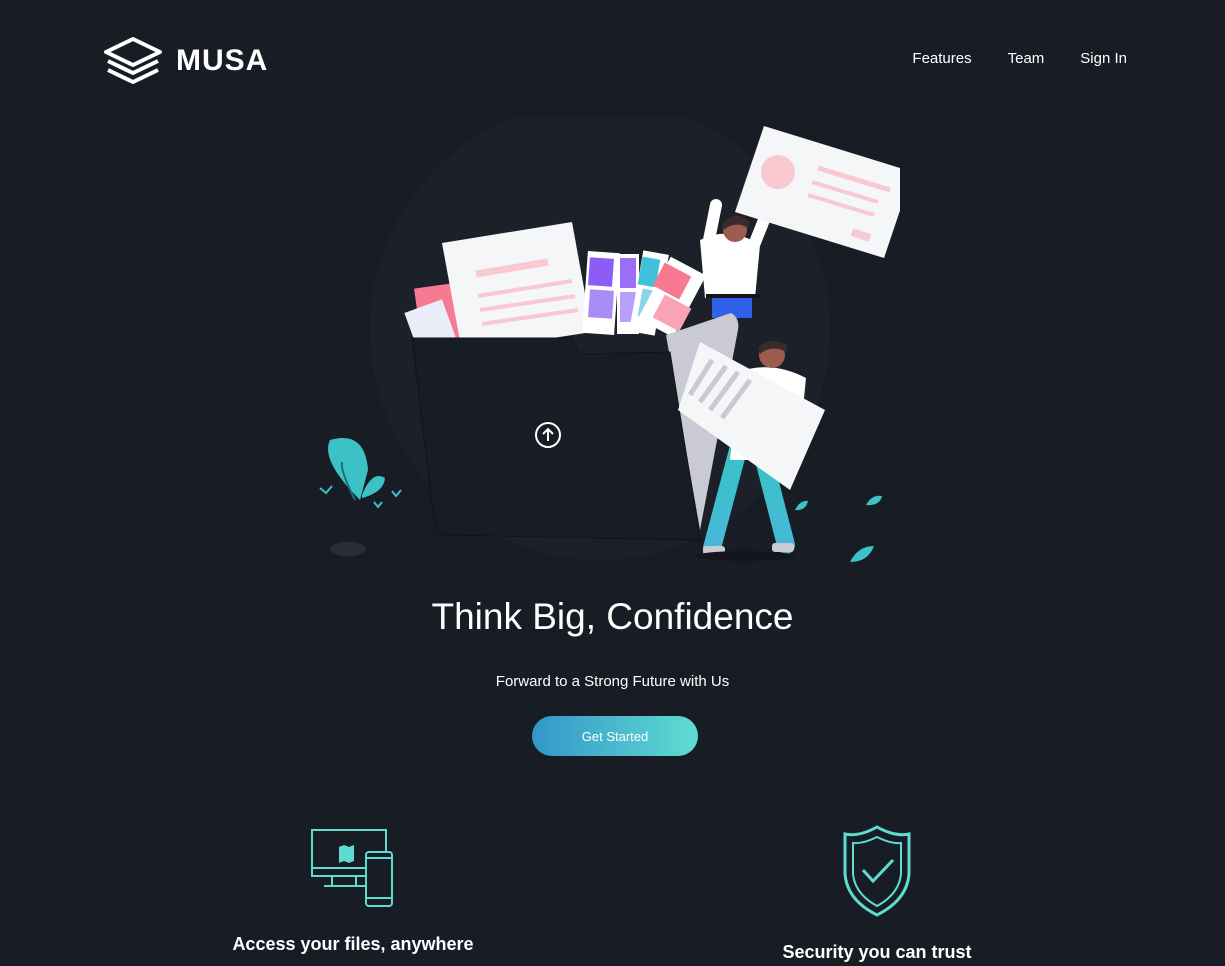 This screenshot has height=966, width=1225. I want to click on site-header: MUSA Features Team Sign In, so click(614, 61).